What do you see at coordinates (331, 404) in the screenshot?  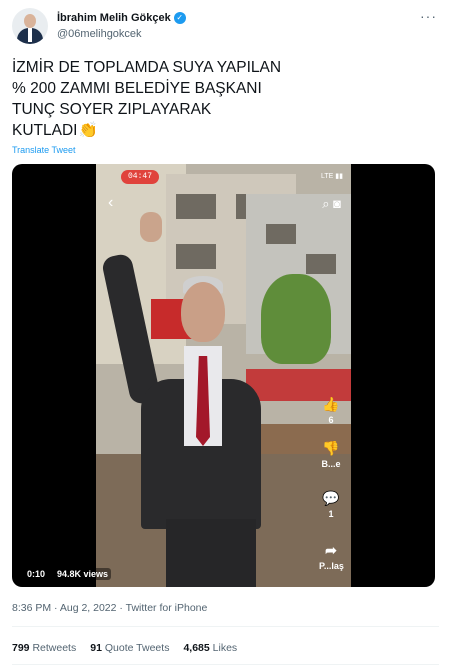 I see `thumbs-up-icon: 👍` at bounding box center [331, 404].